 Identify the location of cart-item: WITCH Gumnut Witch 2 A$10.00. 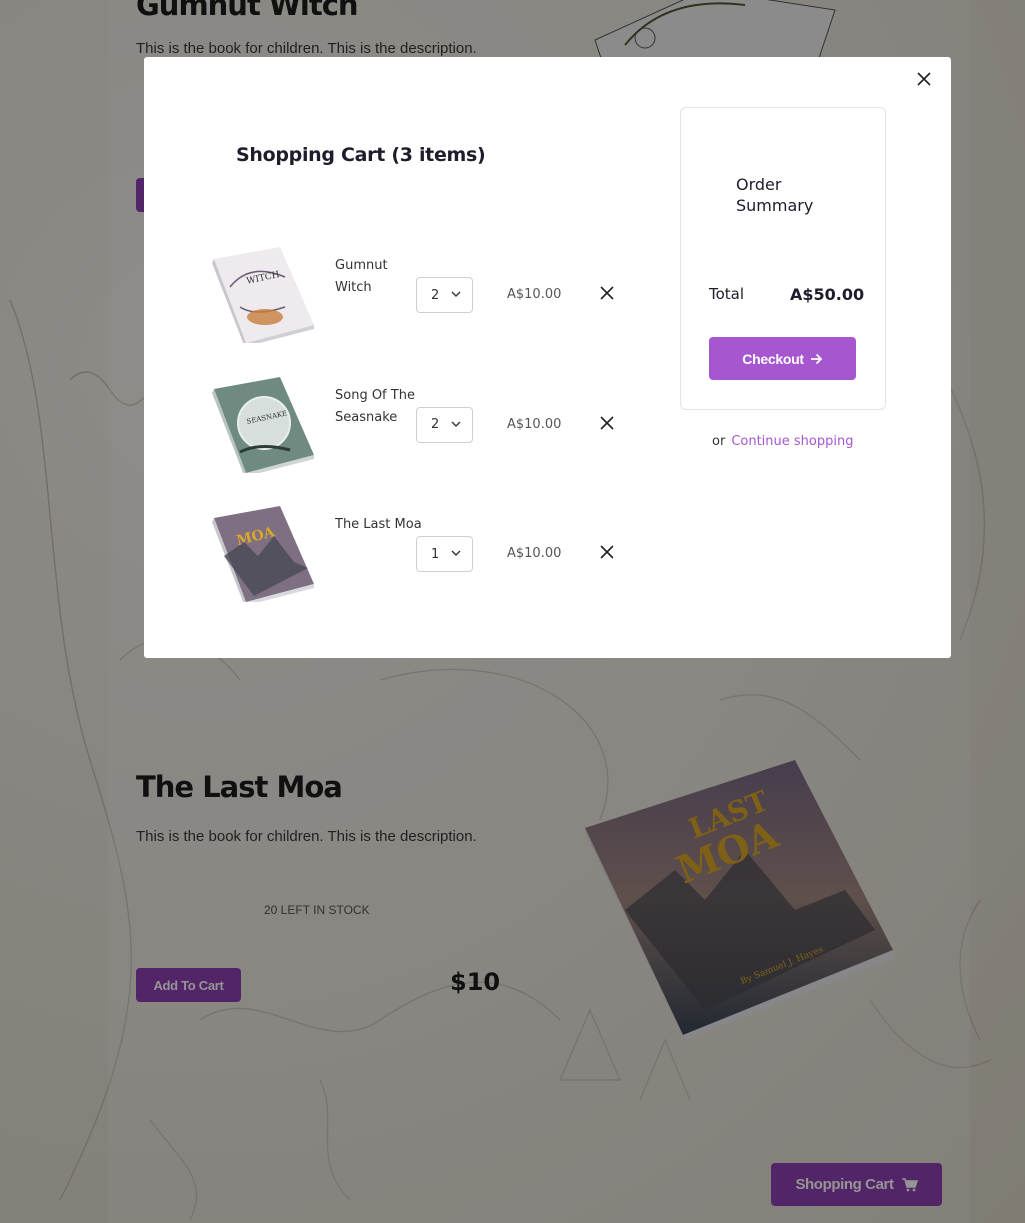
(420, 310).